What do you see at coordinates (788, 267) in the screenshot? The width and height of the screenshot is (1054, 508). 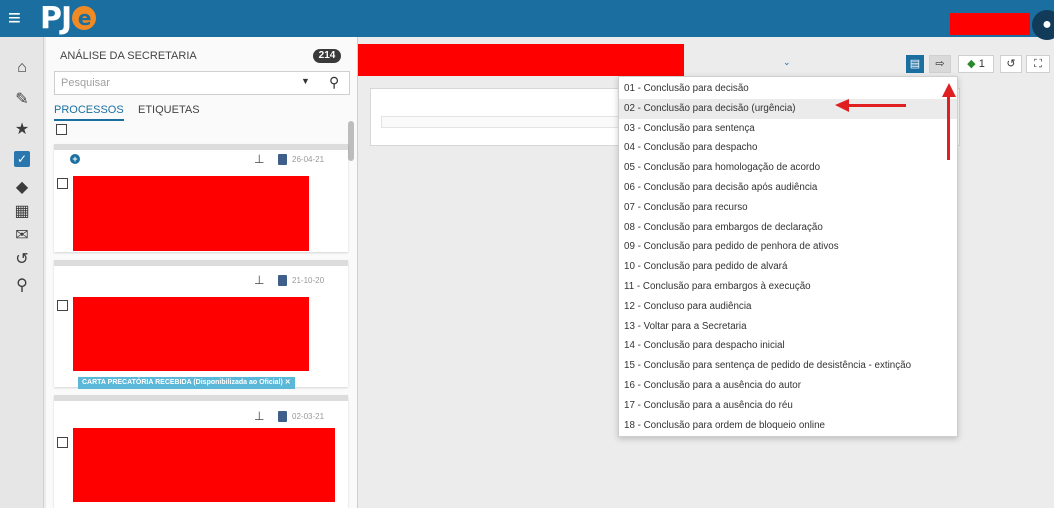 I see `dropdown-item: 10 - Conclusão para pedido de alvará` at bounding box center [788, 267].